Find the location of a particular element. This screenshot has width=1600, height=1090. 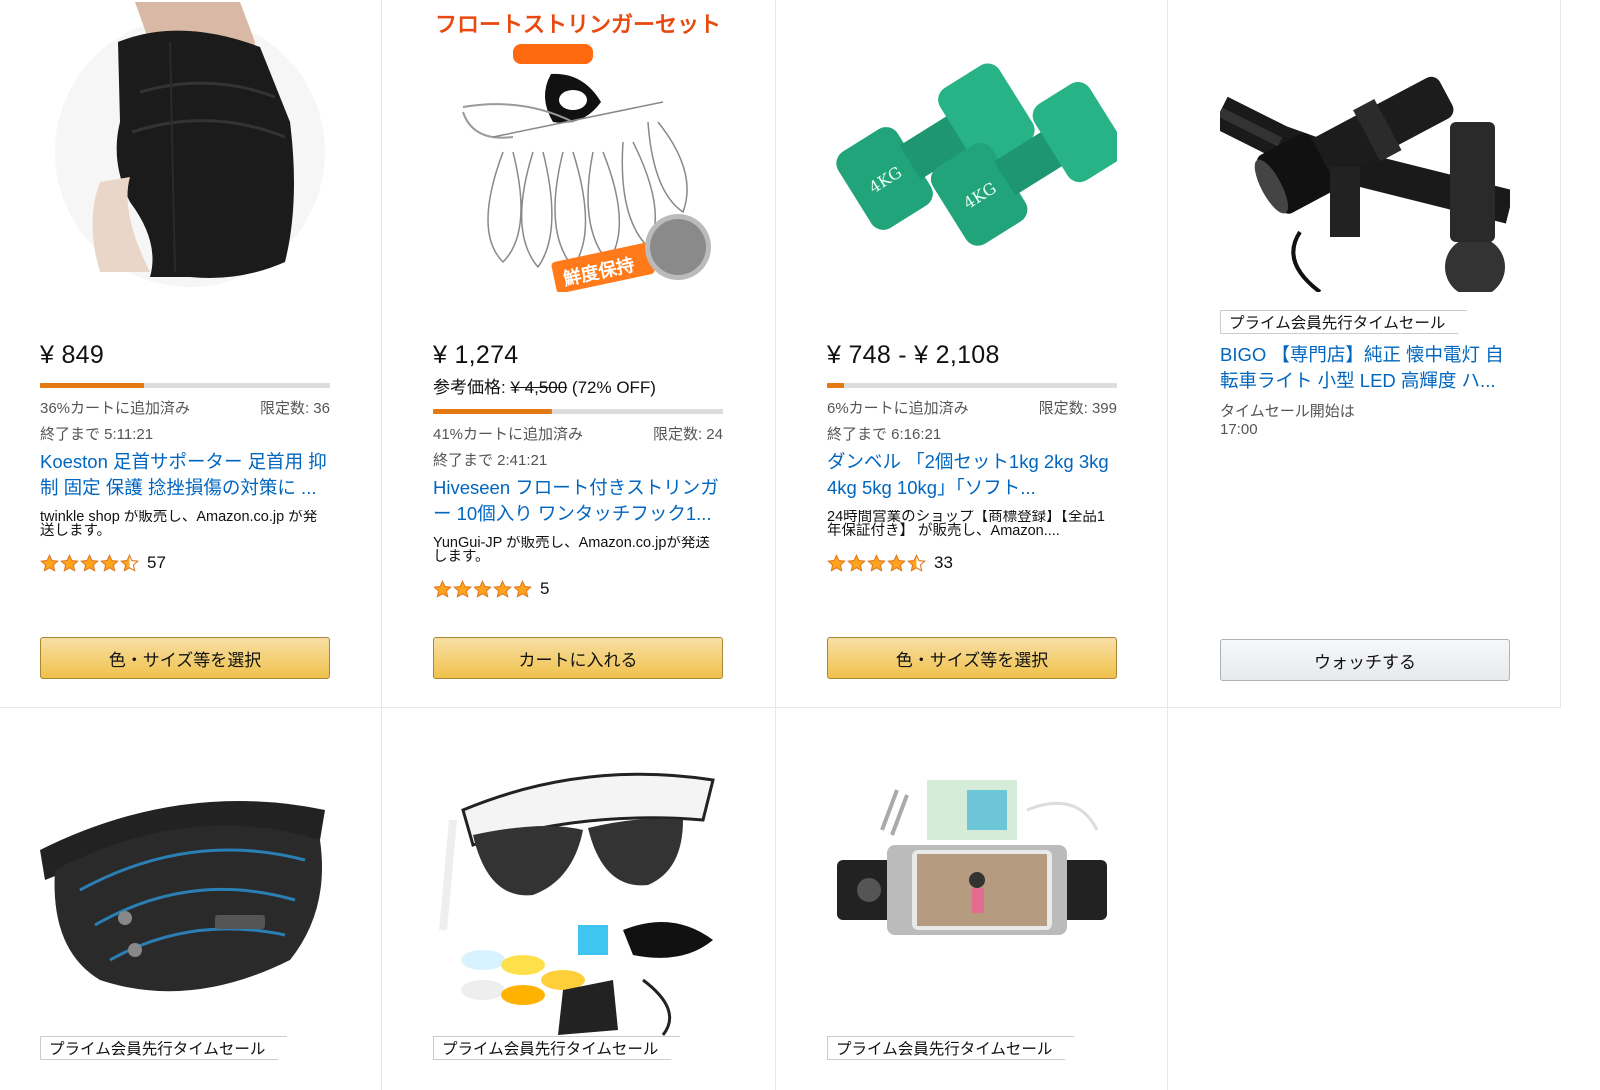

rating-stars: 33 is located at coordinates (890, 563).